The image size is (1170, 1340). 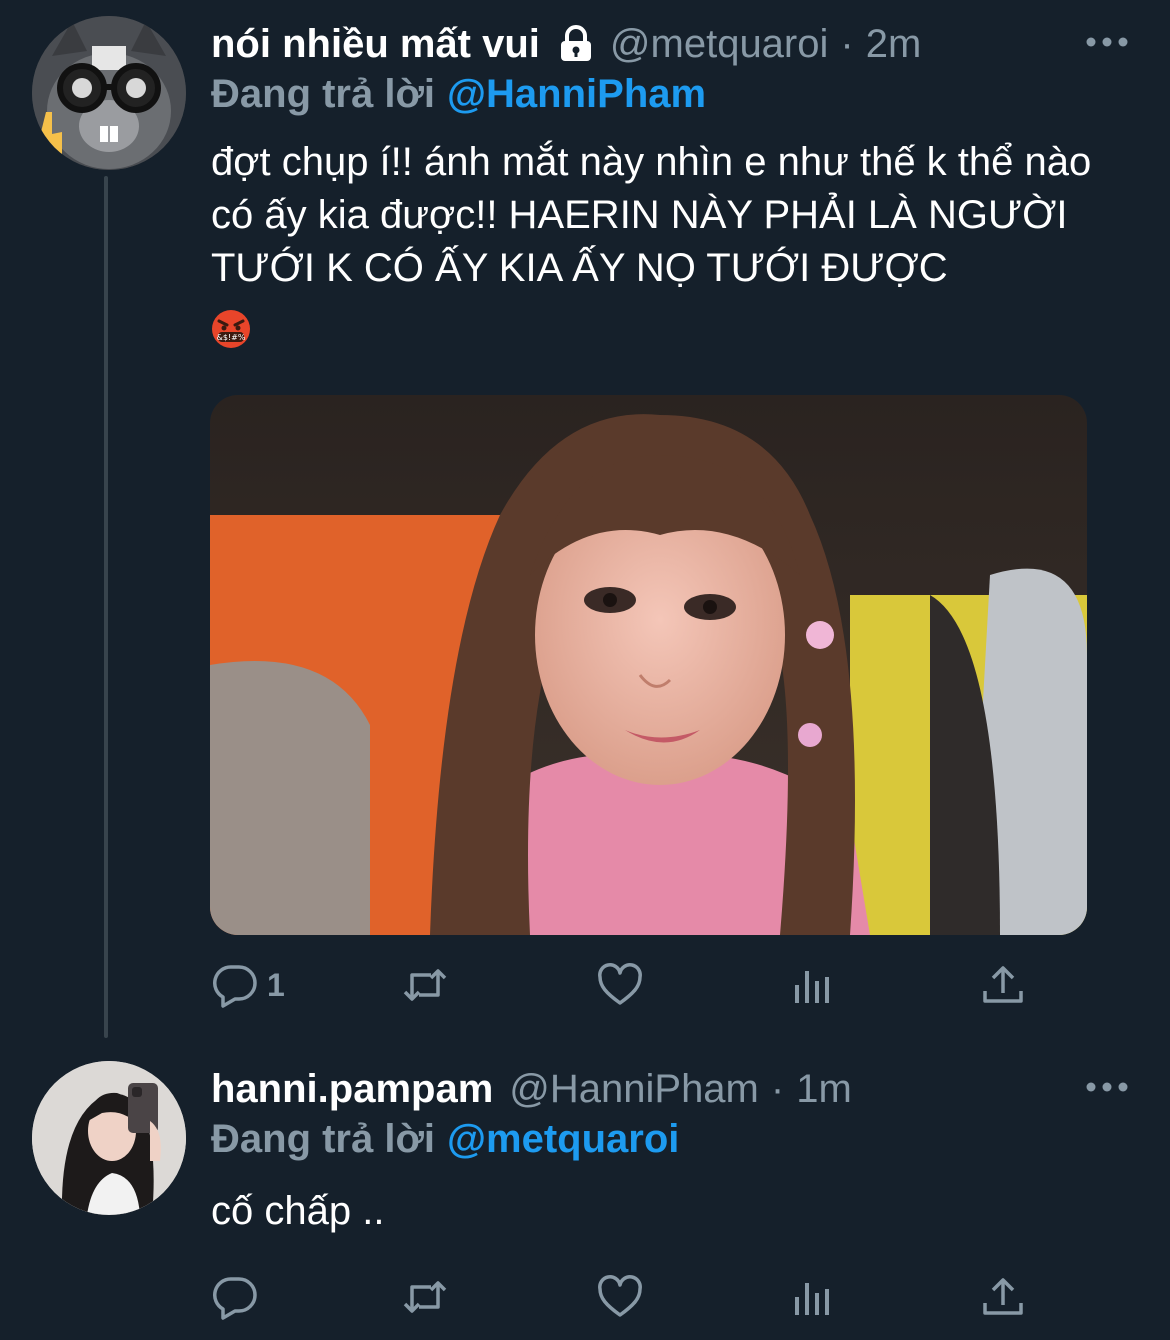 I want to click on display-name: nói nhiều mất vui, so click(x=375, y=44).